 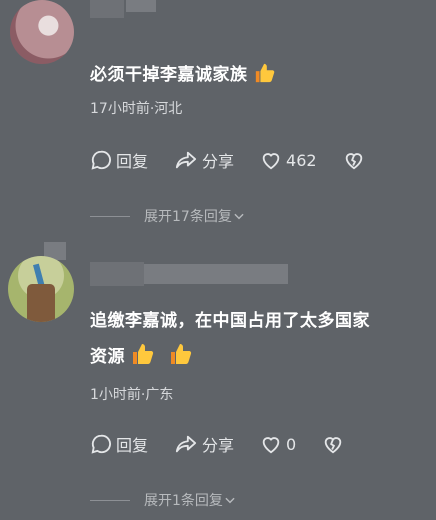 What do you see at coordinates (230, 321) in the screenshot?
I see `comment-text: 追缴李嘉诚，在中国占用了太多国家` at bounding box center [230, 321].